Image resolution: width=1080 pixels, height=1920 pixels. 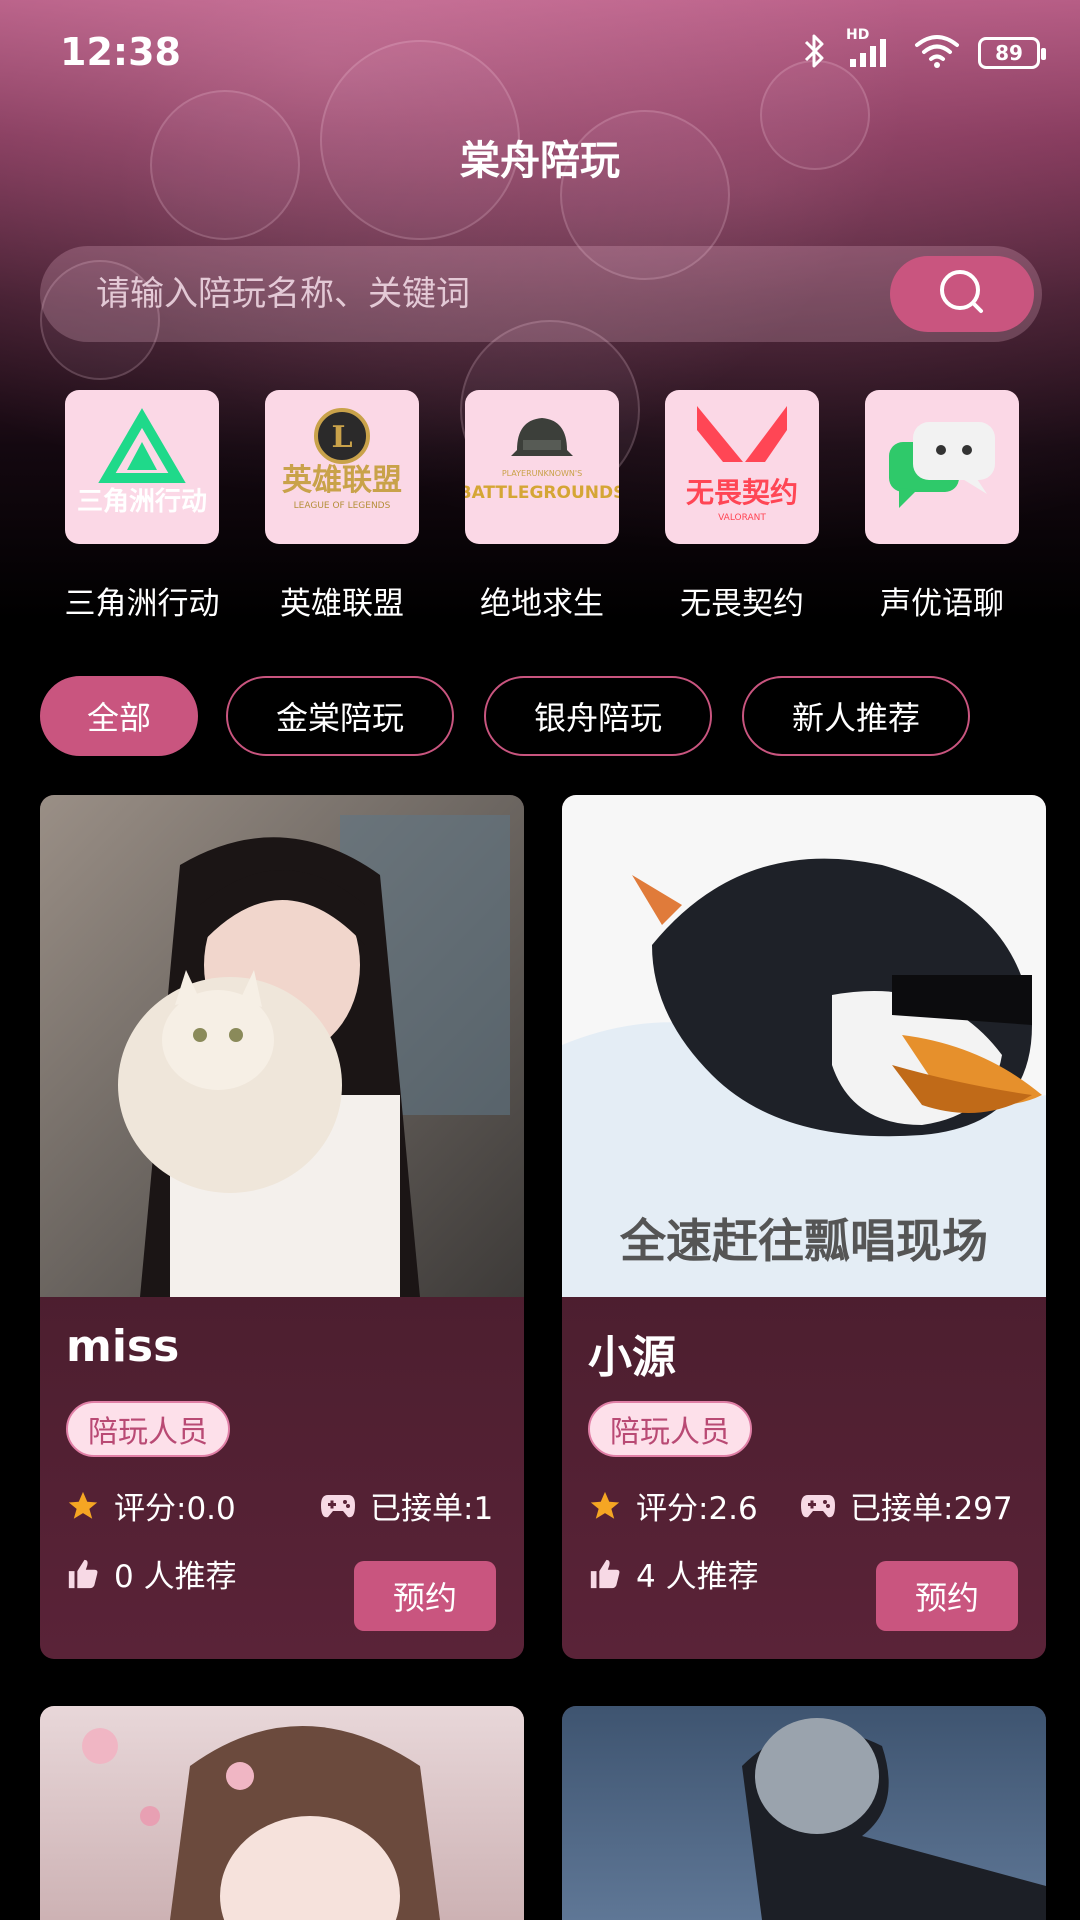 I want to click on orders-value: 已接单:297, so click(x=931, y=1509).